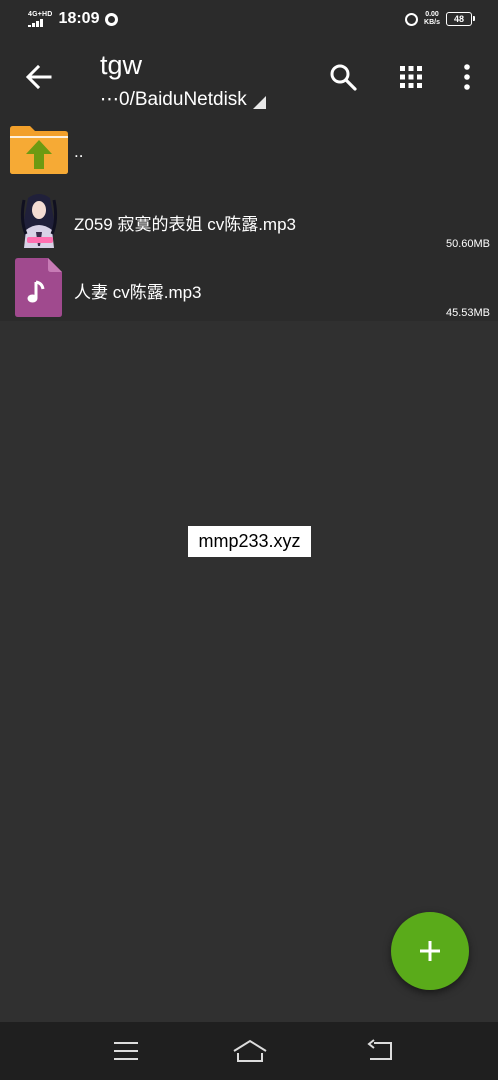  Describe the element at coordinates (467, 244) in the screenshot. I see `file-size: 50.60MB` at that location.